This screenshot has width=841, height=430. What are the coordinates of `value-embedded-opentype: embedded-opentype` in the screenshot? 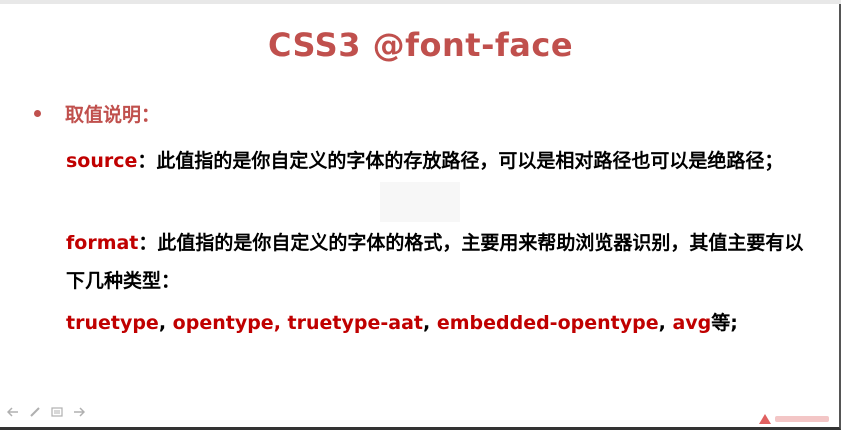 It's located at (547, 323).